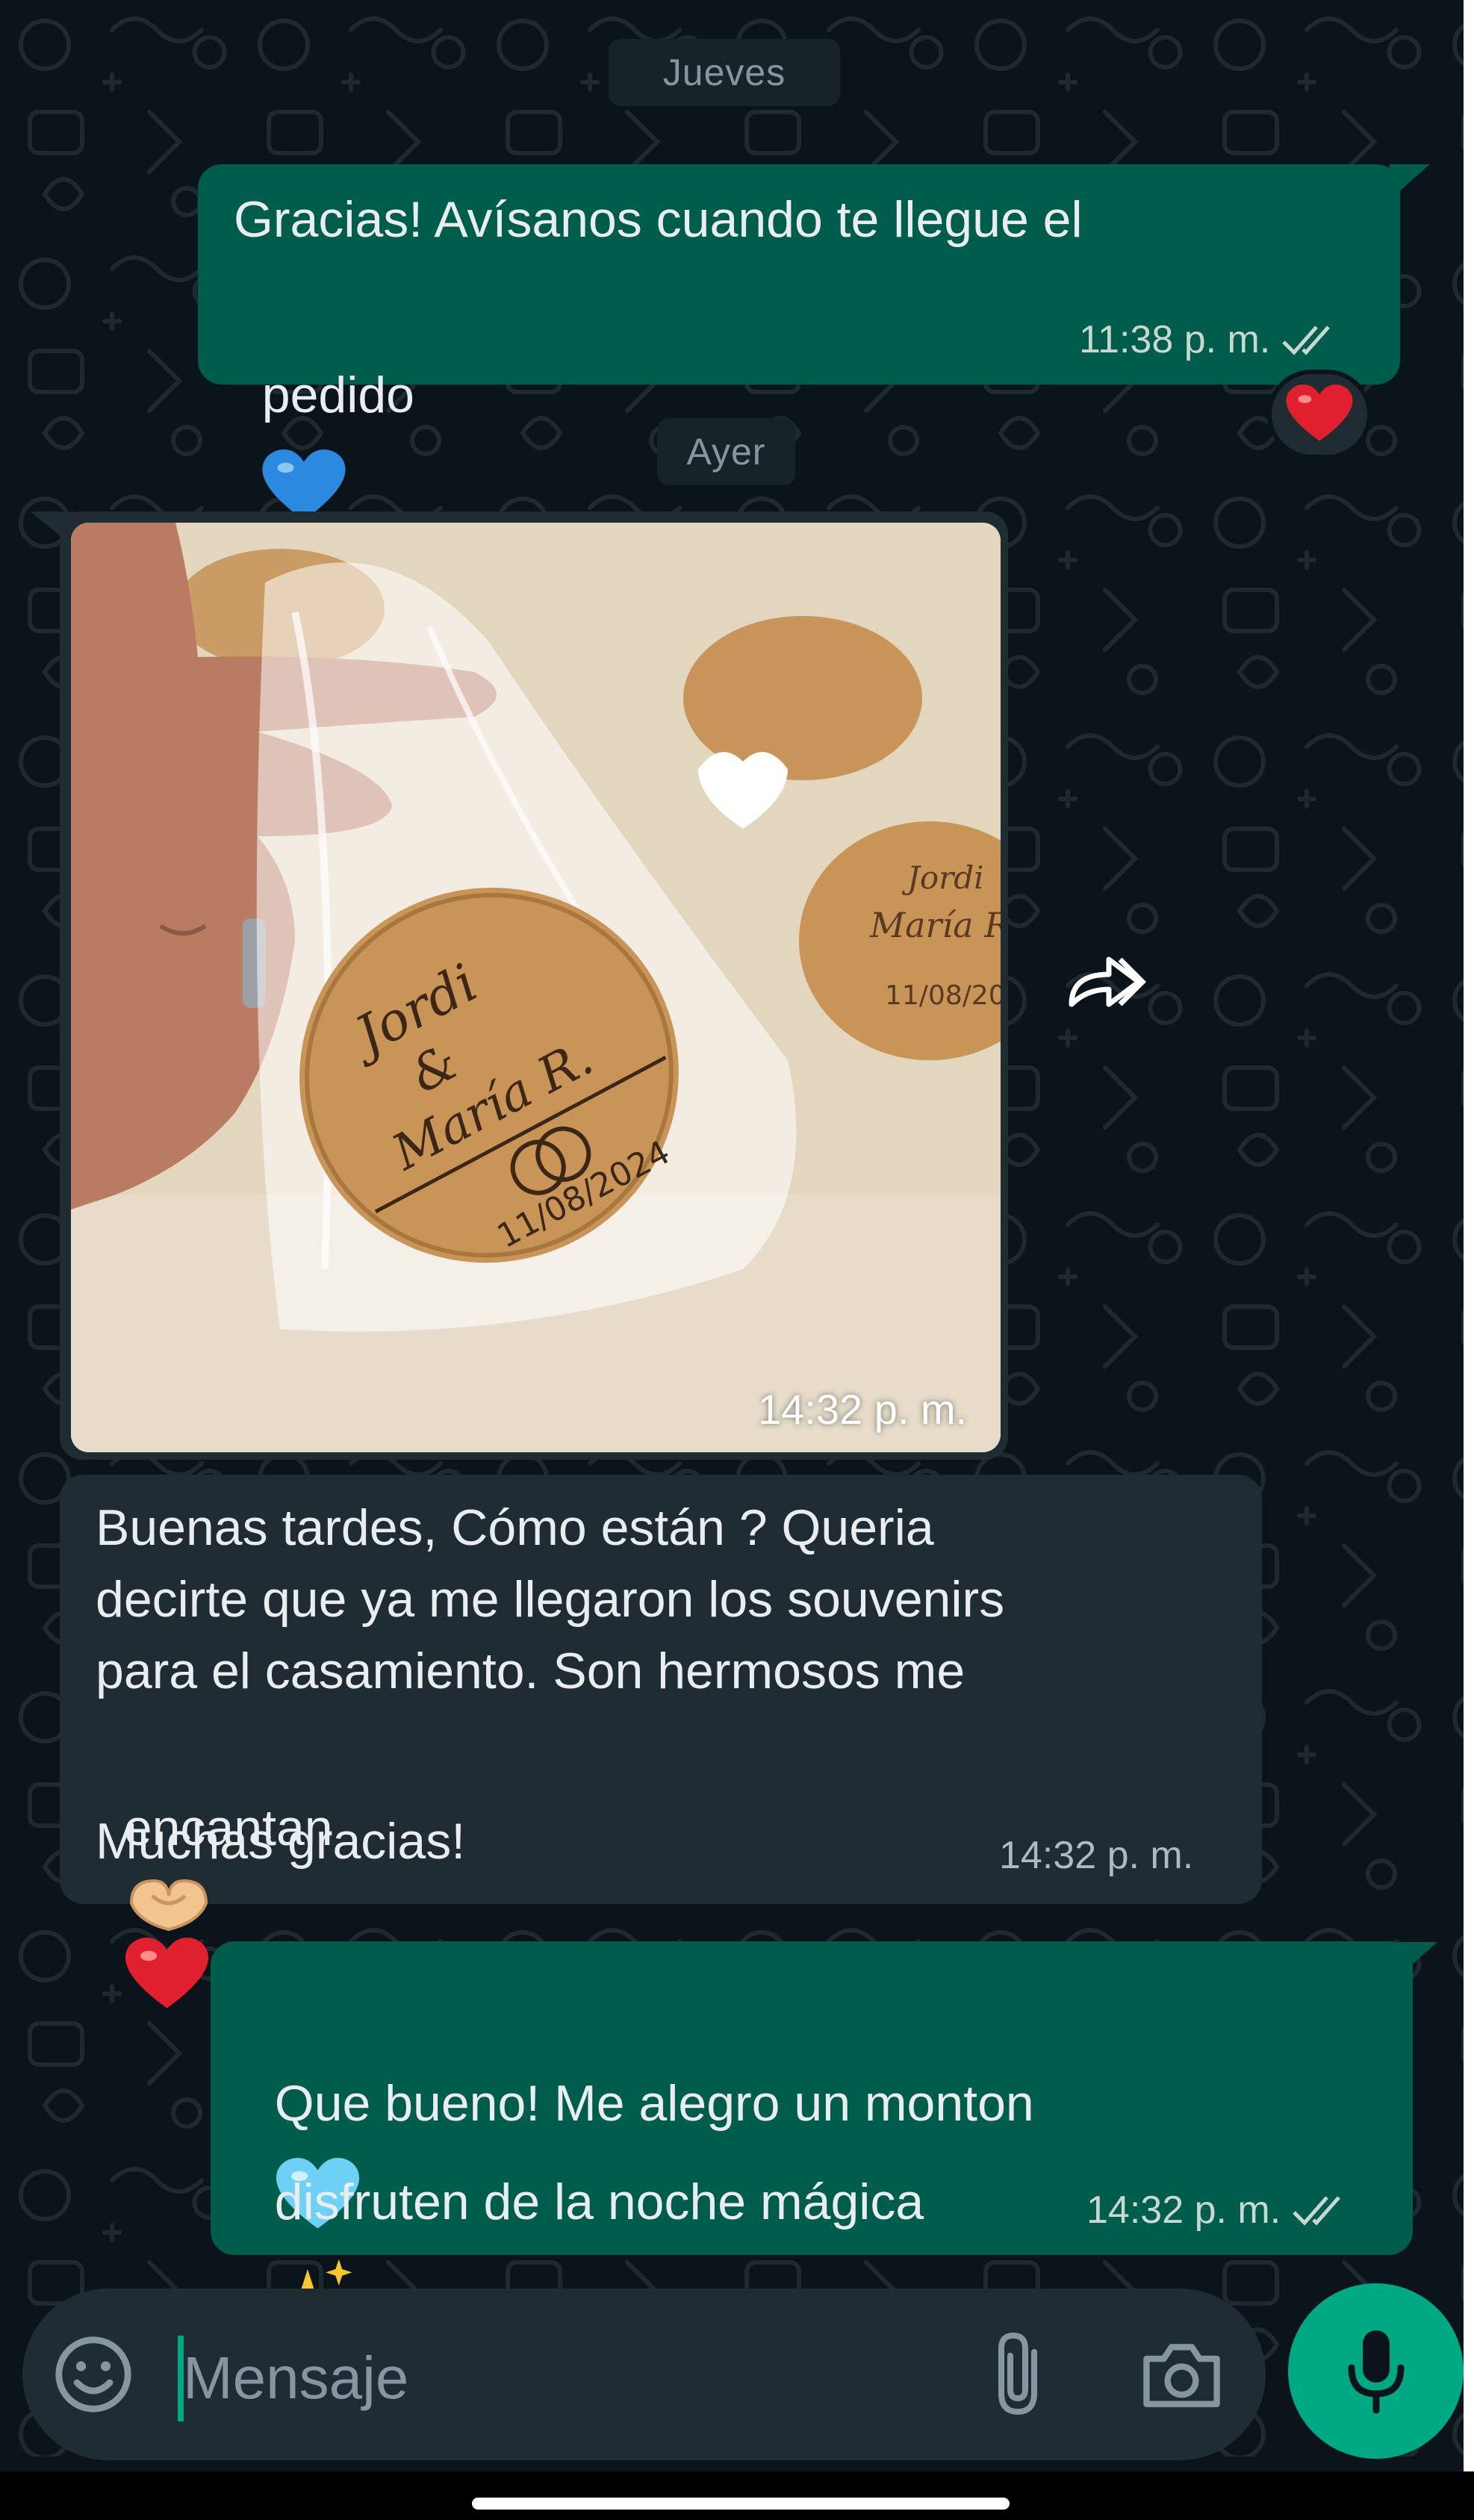  I want to click on microphone-icon, so click(1376, 2371).